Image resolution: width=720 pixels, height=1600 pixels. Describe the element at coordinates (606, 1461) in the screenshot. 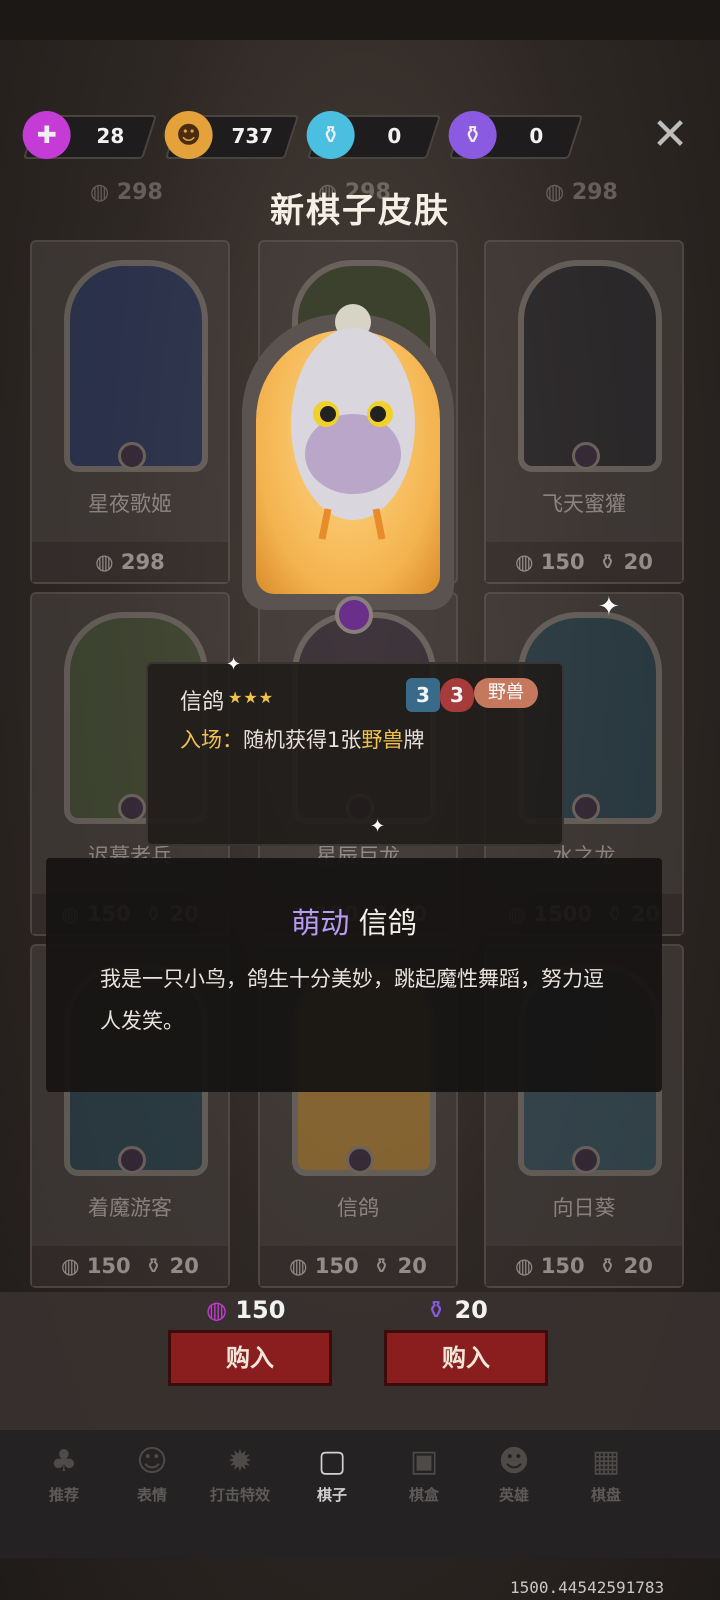

I see `board-icon: ▦` at that location.